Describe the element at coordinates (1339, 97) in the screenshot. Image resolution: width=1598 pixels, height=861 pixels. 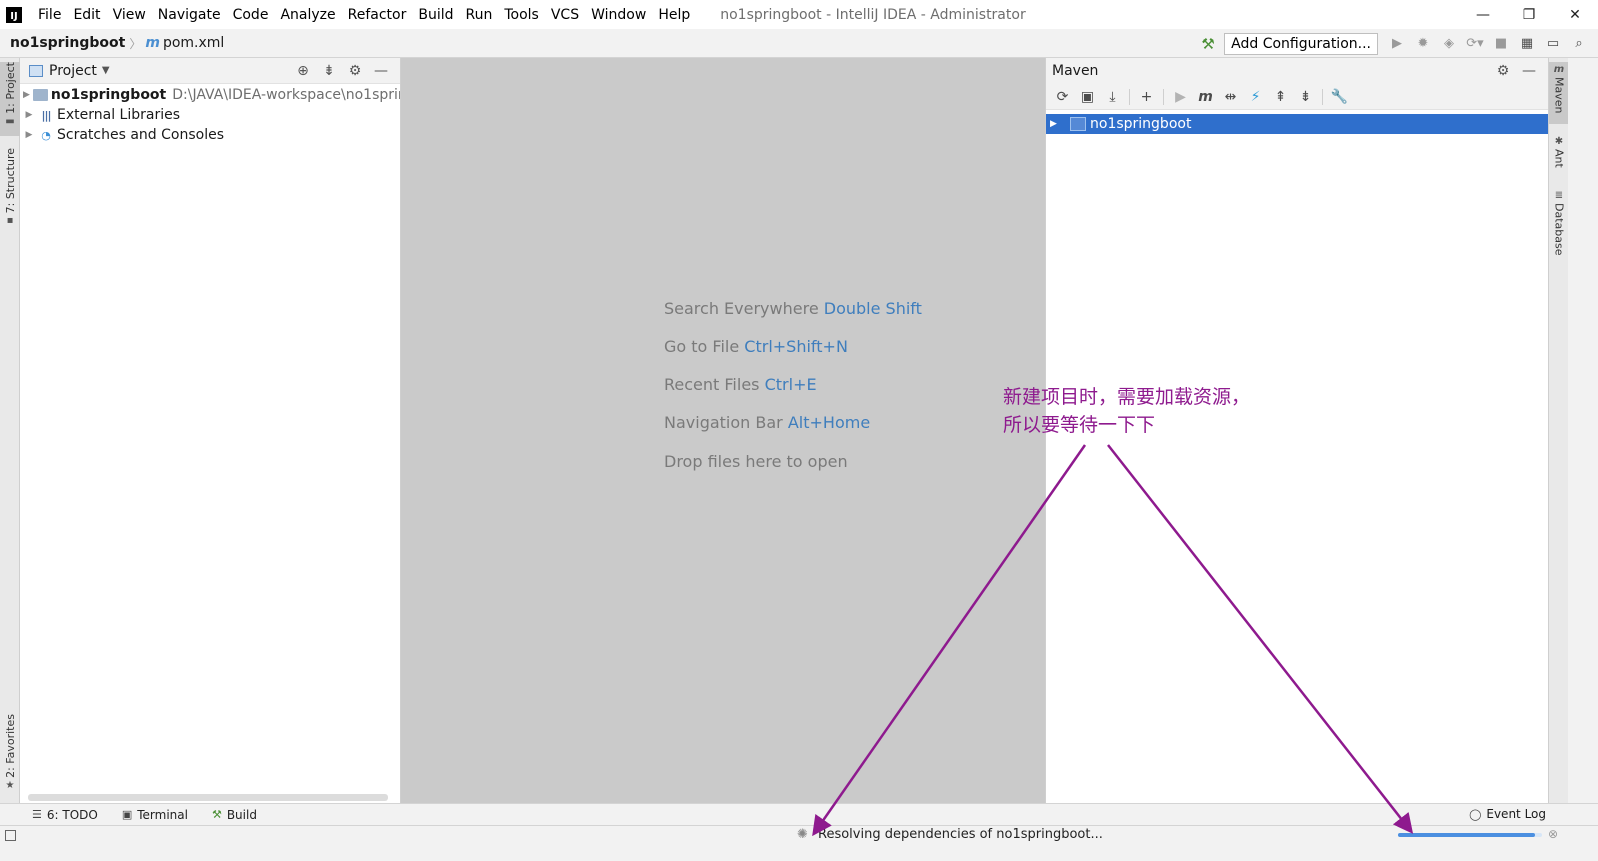
I see `wrench-icon: 🔧` at that location.